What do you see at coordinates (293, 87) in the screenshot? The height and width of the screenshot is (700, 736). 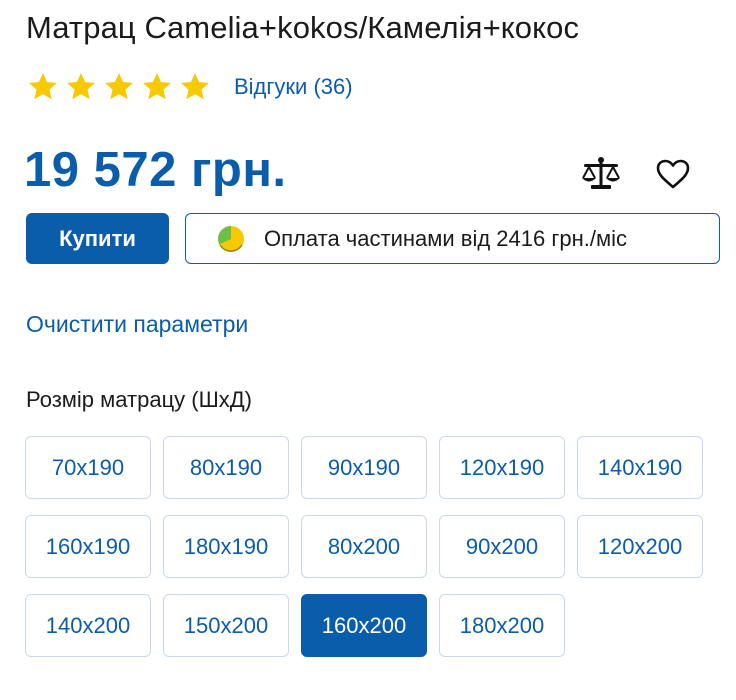 I see `reviews-link: Відгуки (36)` at bounding box center [293, 87].